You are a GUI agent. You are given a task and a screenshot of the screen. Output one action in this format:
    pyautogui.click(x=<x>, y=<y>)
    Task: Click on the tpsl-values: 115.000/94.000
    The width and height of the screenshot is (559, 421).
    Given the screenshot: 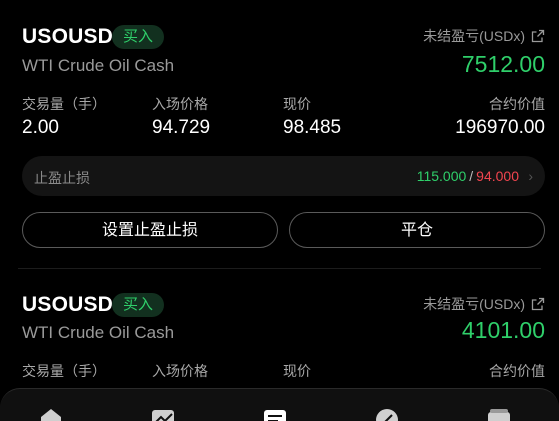 What is the action you would take?
    pyautogui.click(x=467, y=176)
    